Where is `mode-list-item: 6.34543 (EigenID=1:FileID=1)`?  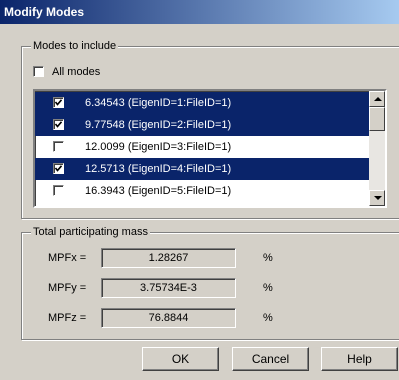
mode-list-item: 6.34543 (EigenID=1:FileID=1) is located at coordinates (202, 103).